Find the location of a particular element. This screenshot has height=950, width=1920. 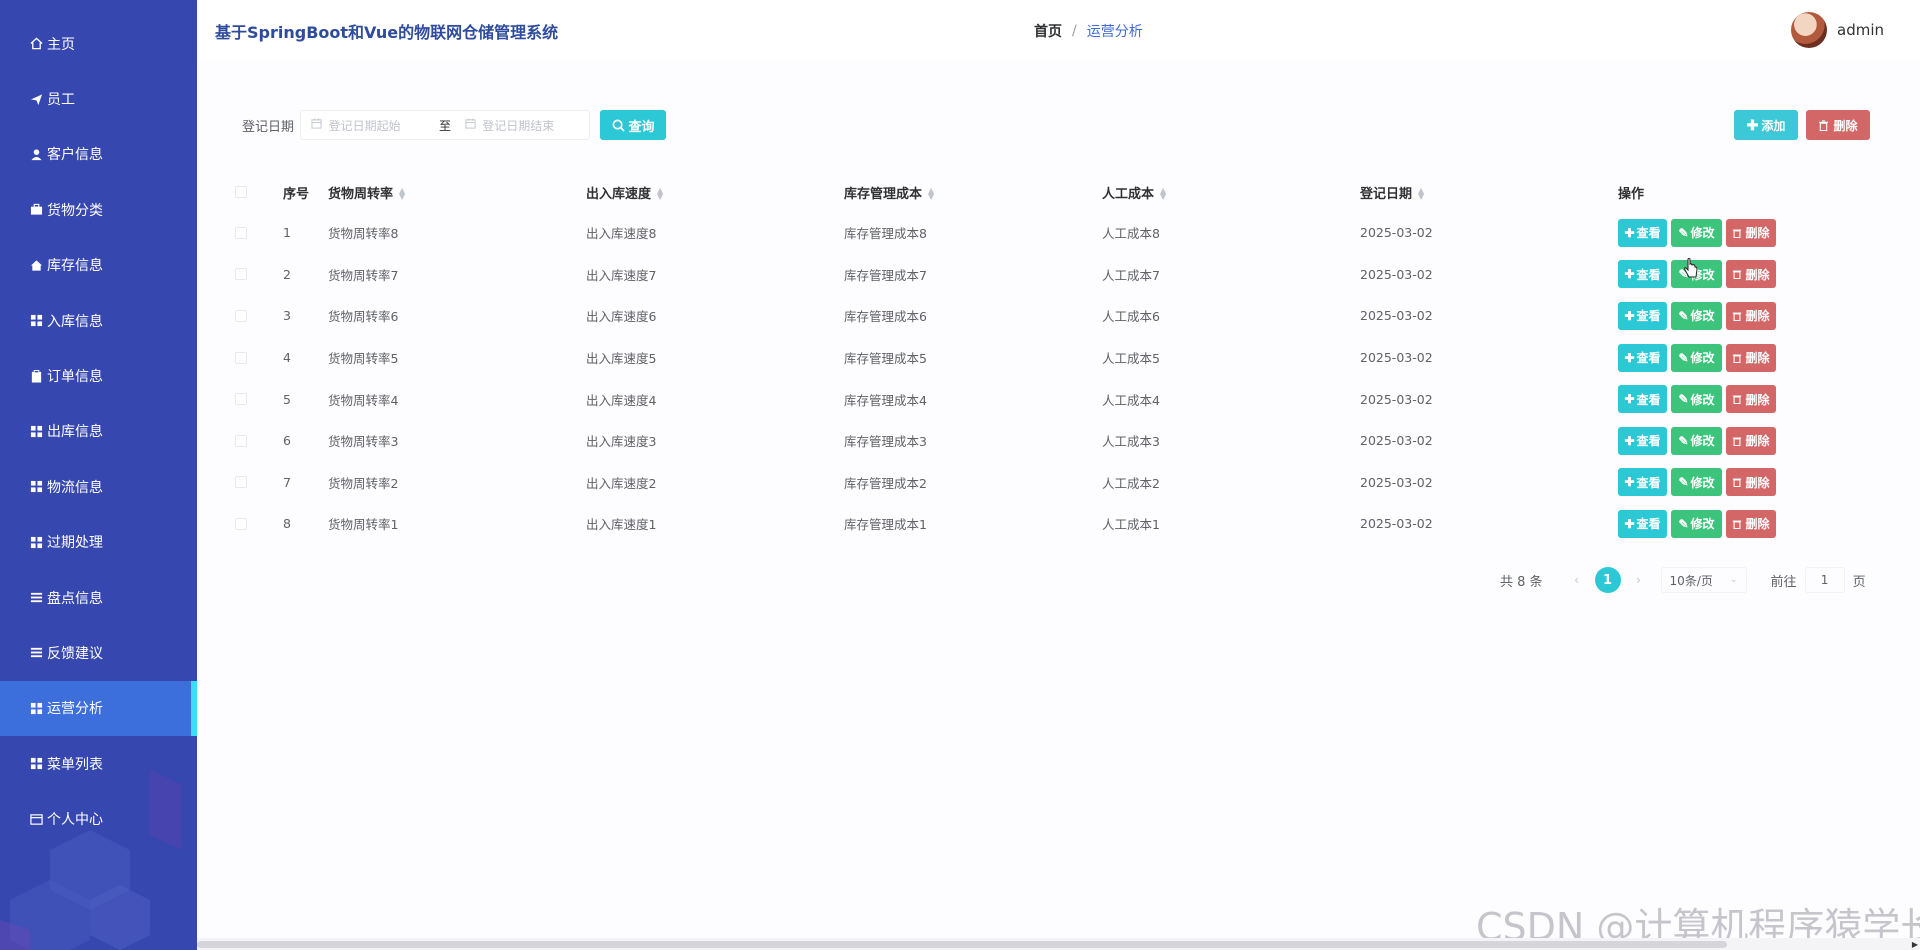

grid-icon is located at coordinates (36, 487).